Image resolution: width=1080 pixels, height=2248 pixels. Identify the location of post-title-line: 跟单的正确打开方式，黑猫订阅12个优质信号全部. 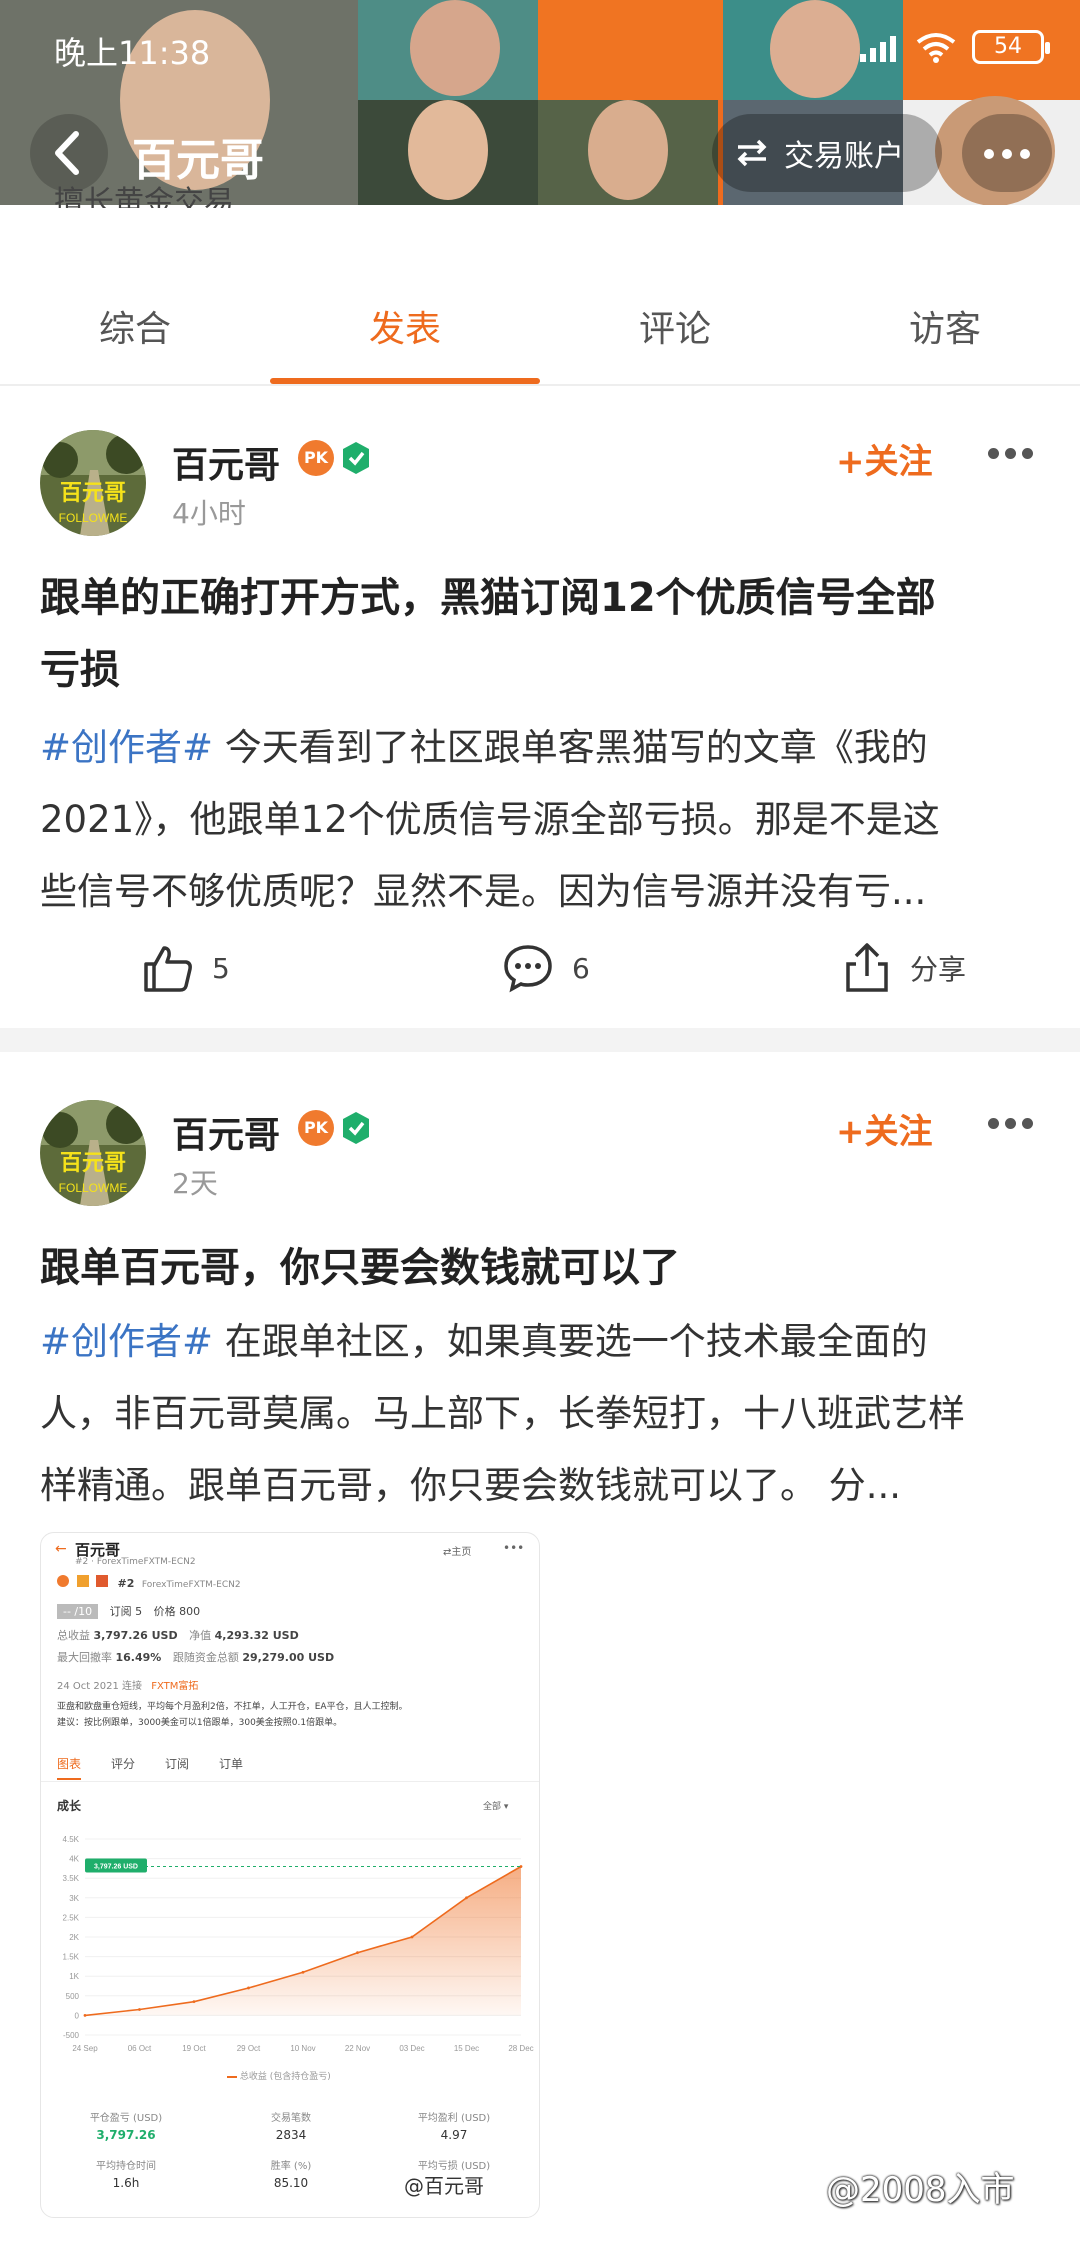
(488, 598).